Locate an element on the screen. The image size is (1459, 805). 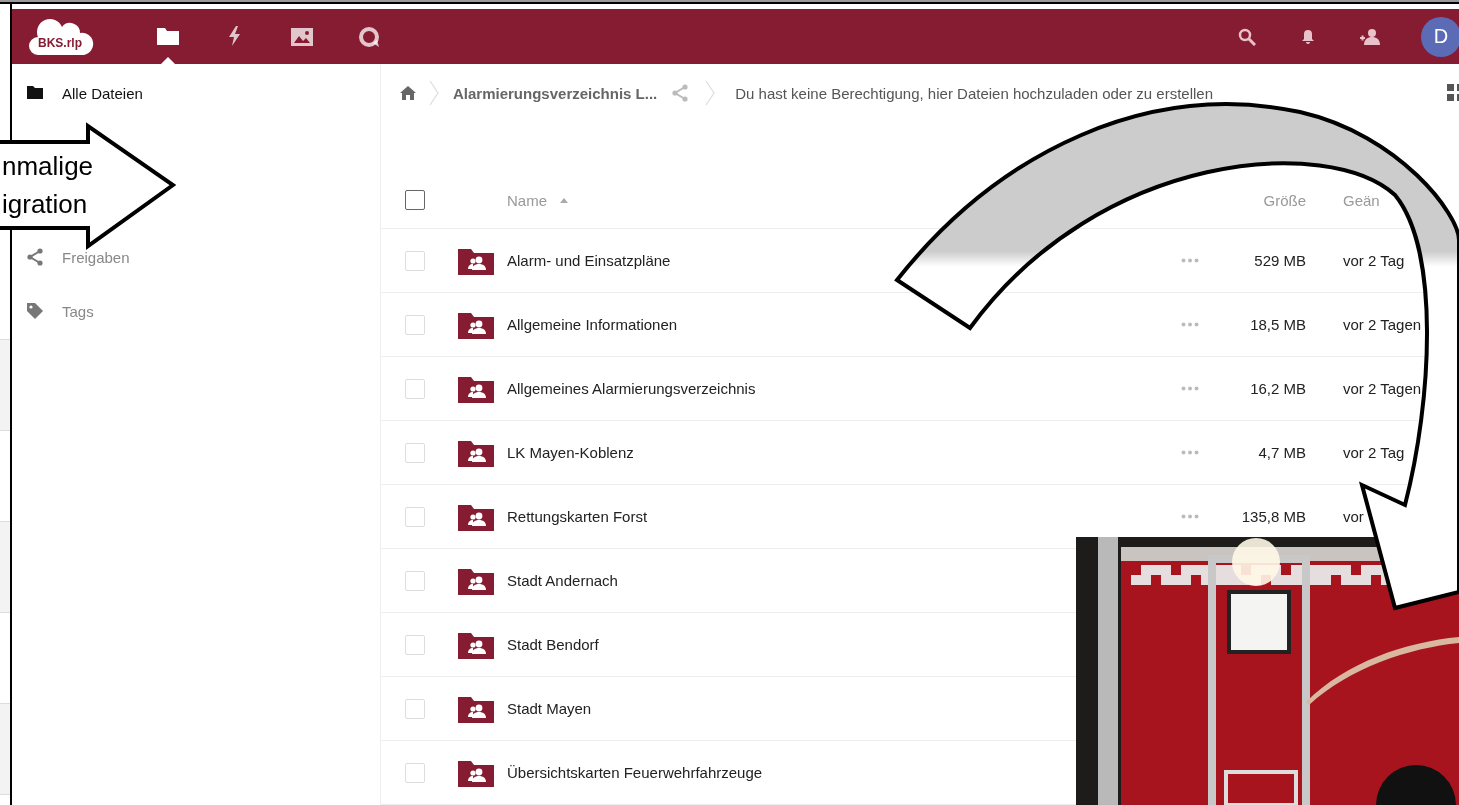
logo-text: BKS.rlp is located at coordinates (60, 42).